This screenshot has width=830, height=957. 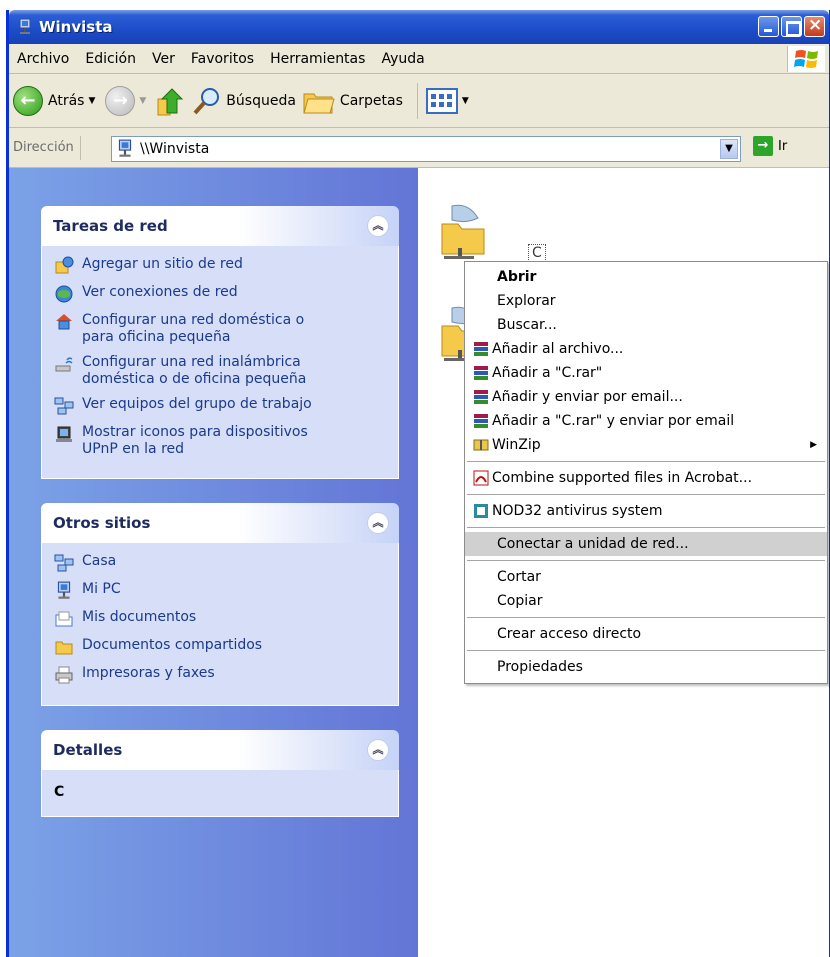 I want to click on task-view-connections: Ver conexiones de red, so click(x=222, y=294).